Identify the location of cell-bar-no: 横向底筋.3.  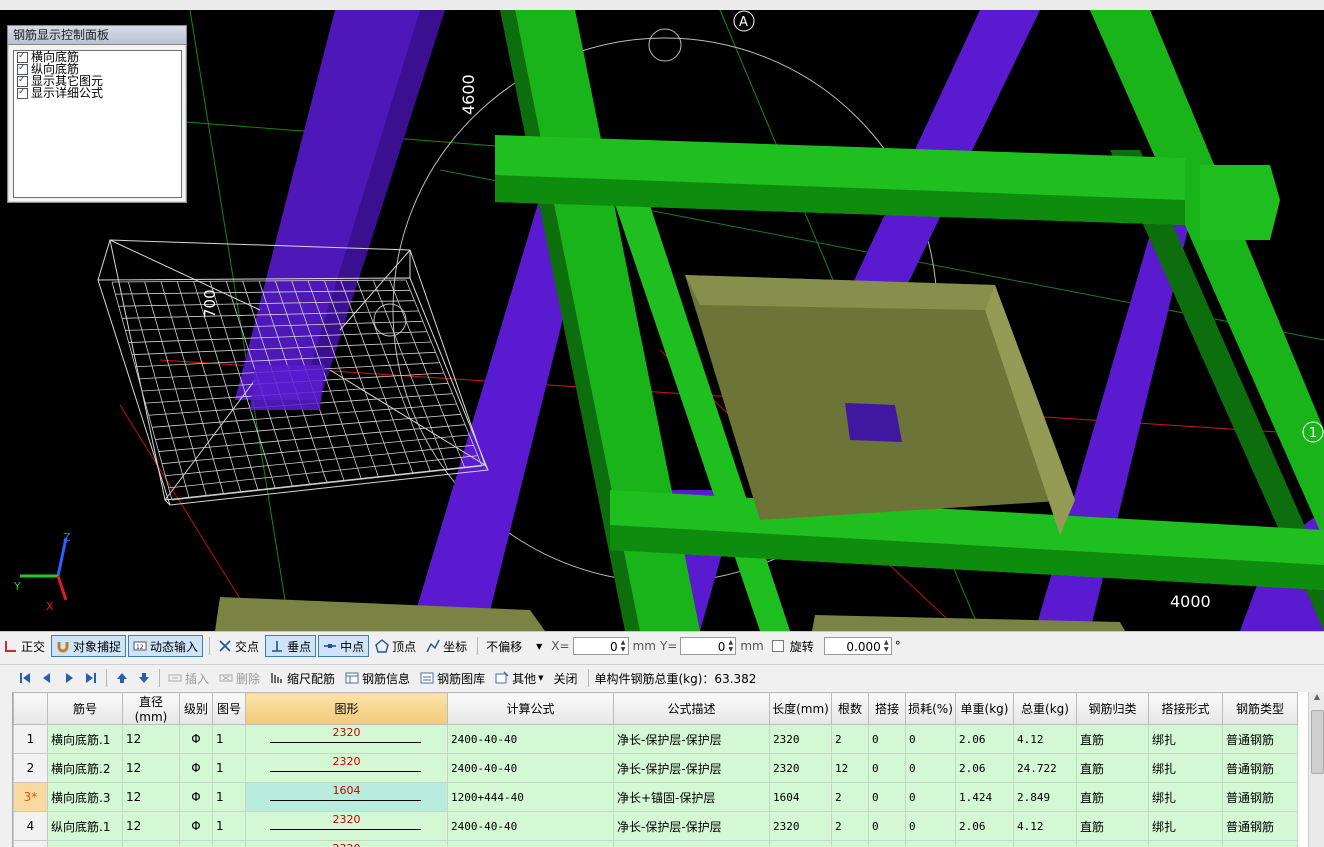
(85, 797).